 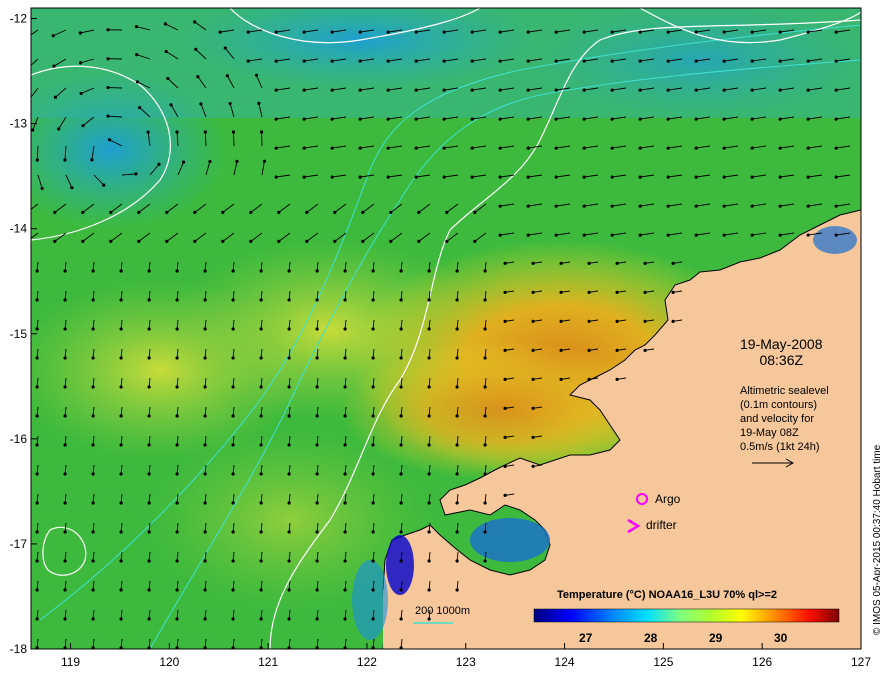 What do you see at coordinates (169, 662) in the screenshot?
I see `lon-tick-label: 120` at bounding box center [169, 662].